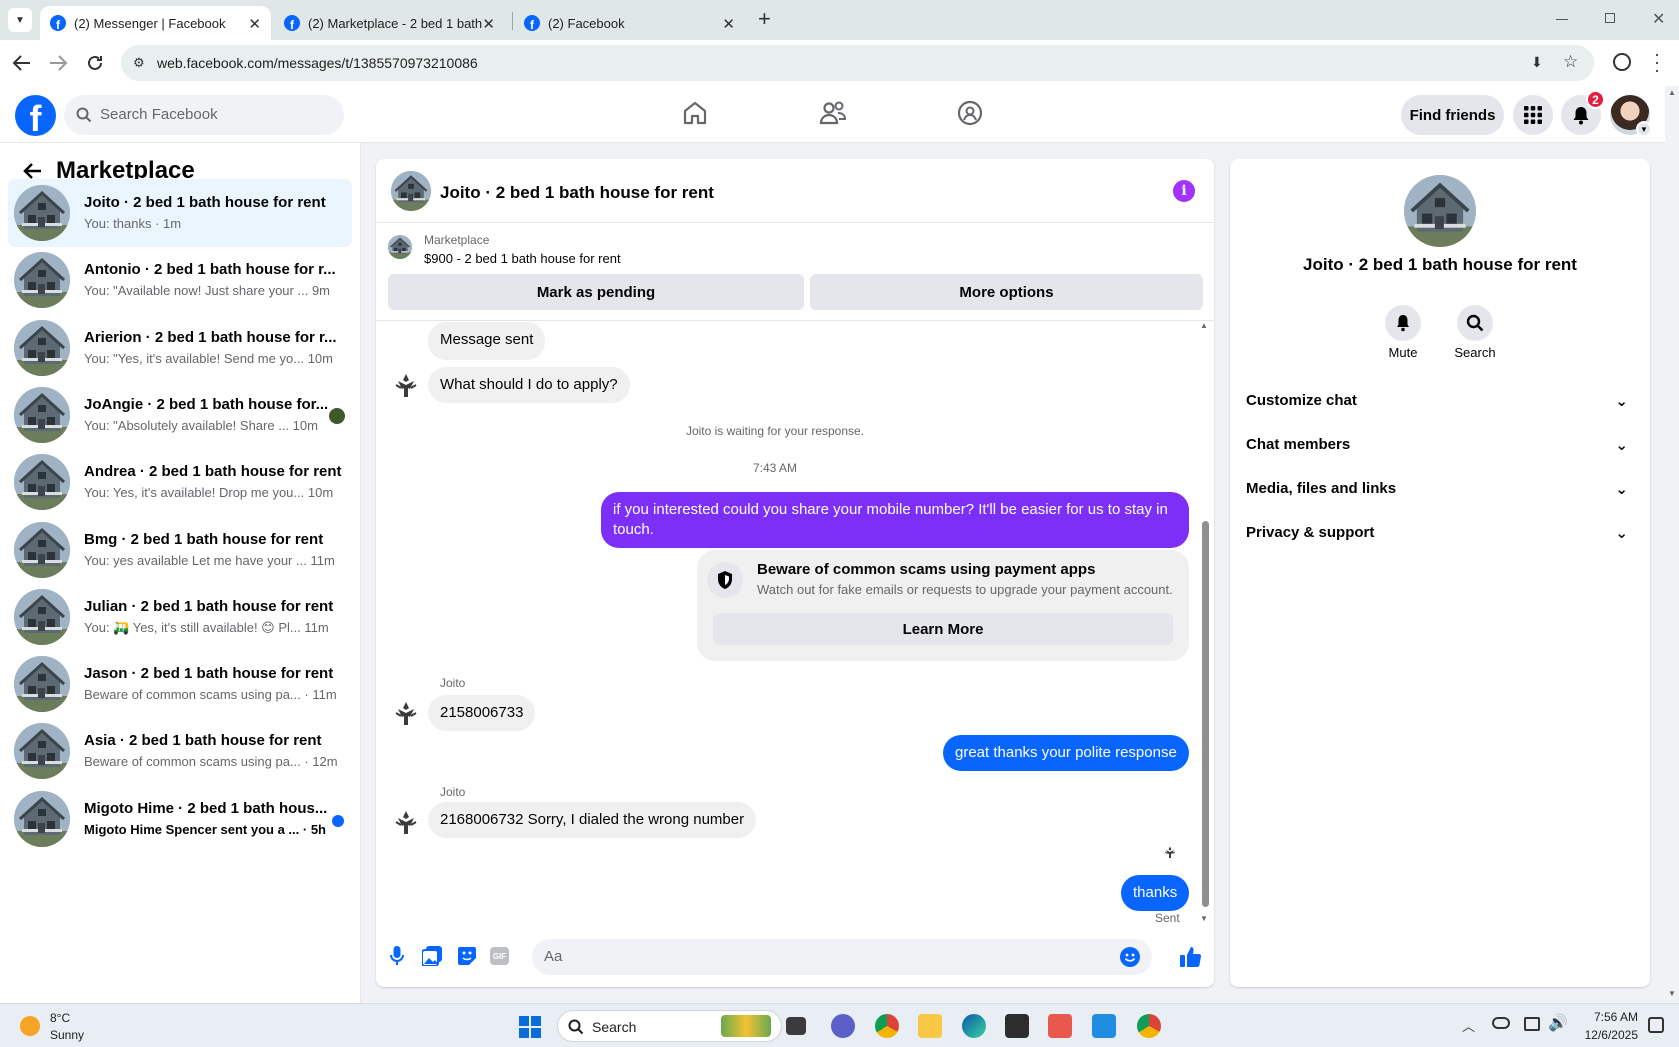 The image size is (1679, 1047). What do you see at coordinates (1441, 445) in the screenshot?
I see `section-chat-members: Chat members ⌄` at bounding box center [1441, 445].